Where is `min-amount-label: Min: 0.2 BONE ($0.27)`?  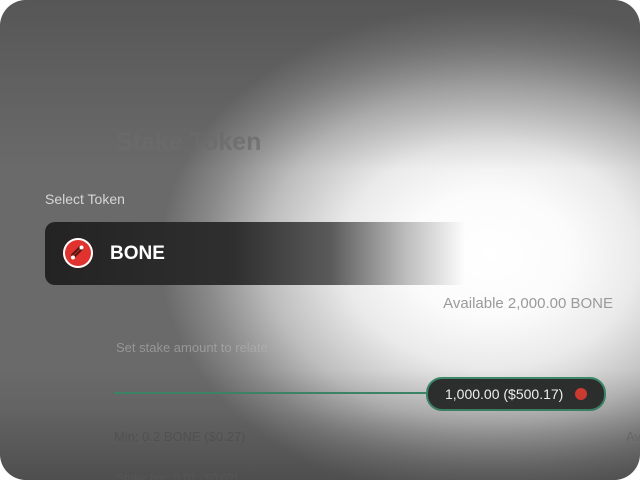 min-amount-label: Min: 0.2 BONE ($0.27) is located at coordinates (180, 436).